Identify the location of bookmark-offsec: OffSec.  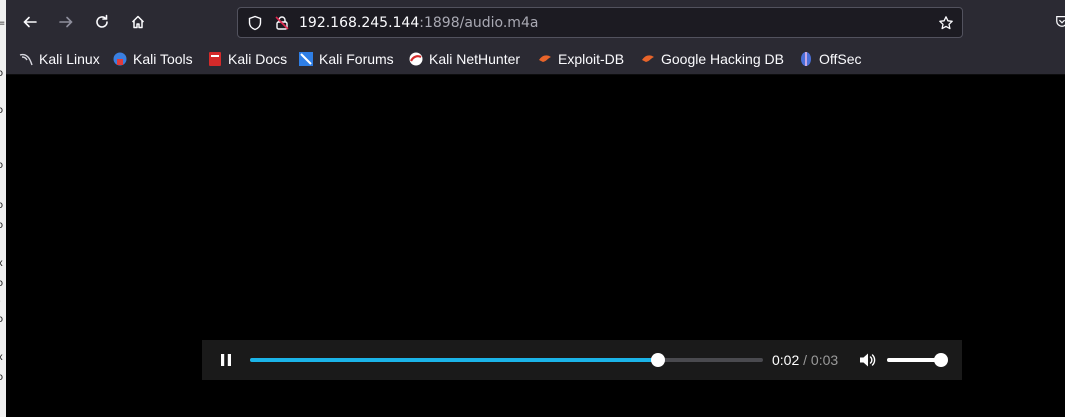
(830, 59).